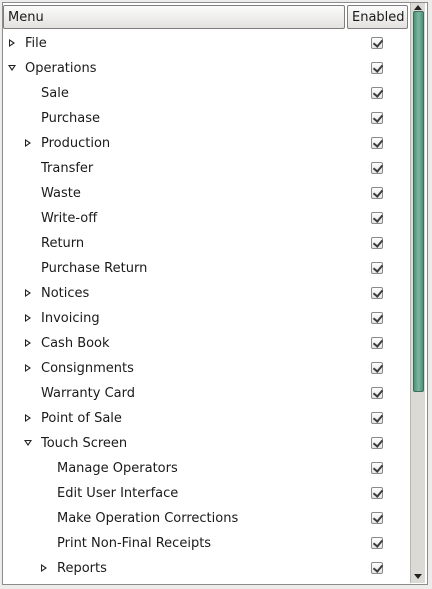  Describe the element at coordinates (94, 268) in the screenshot. I see `tree-row-label: Purchase Return` at that location.